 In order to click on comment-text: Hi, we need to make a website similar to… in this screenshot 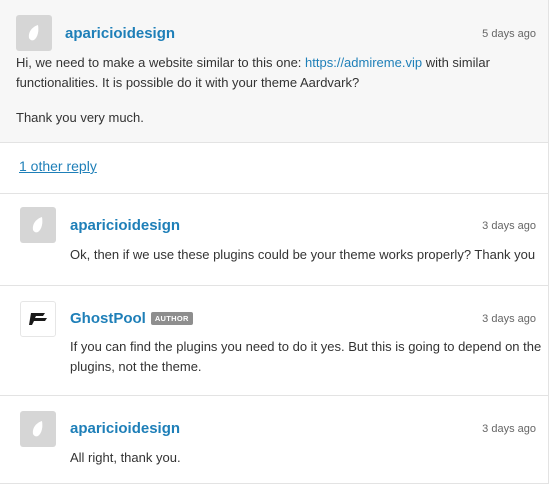, I will do `click(161, 62)`.